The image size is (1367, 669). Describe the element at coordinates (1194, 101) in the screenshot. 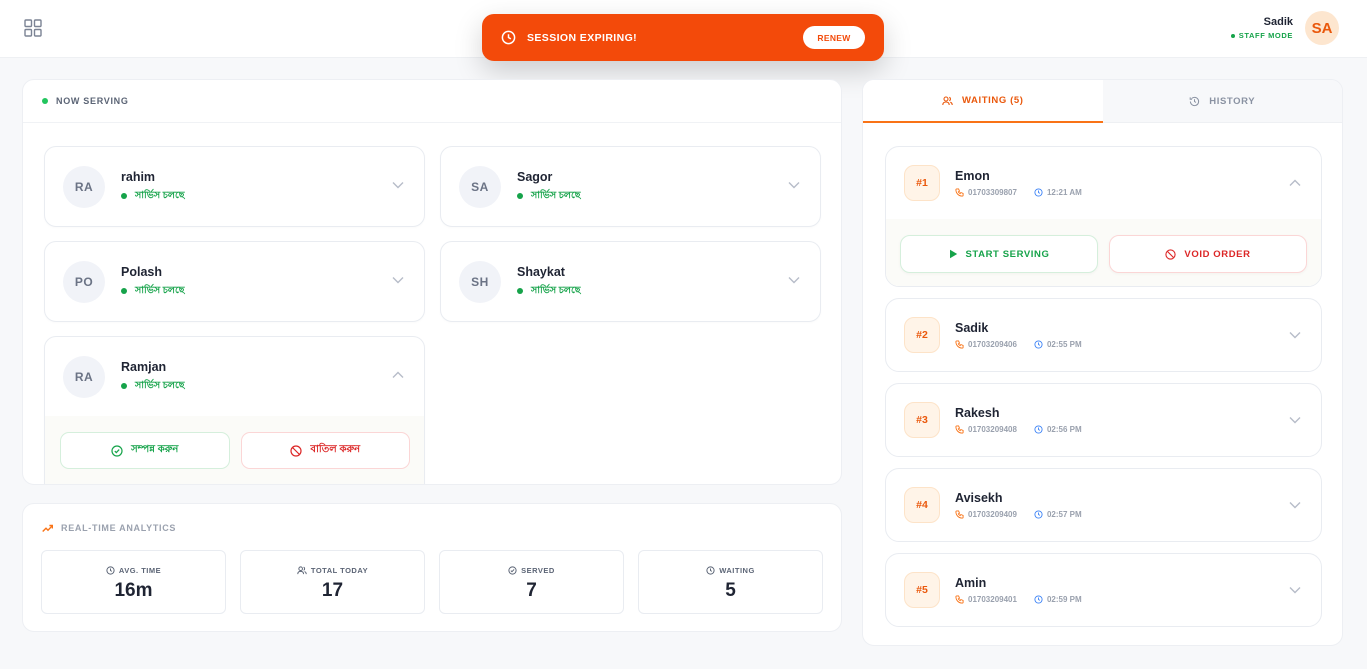

I see `history-icon` at that location.